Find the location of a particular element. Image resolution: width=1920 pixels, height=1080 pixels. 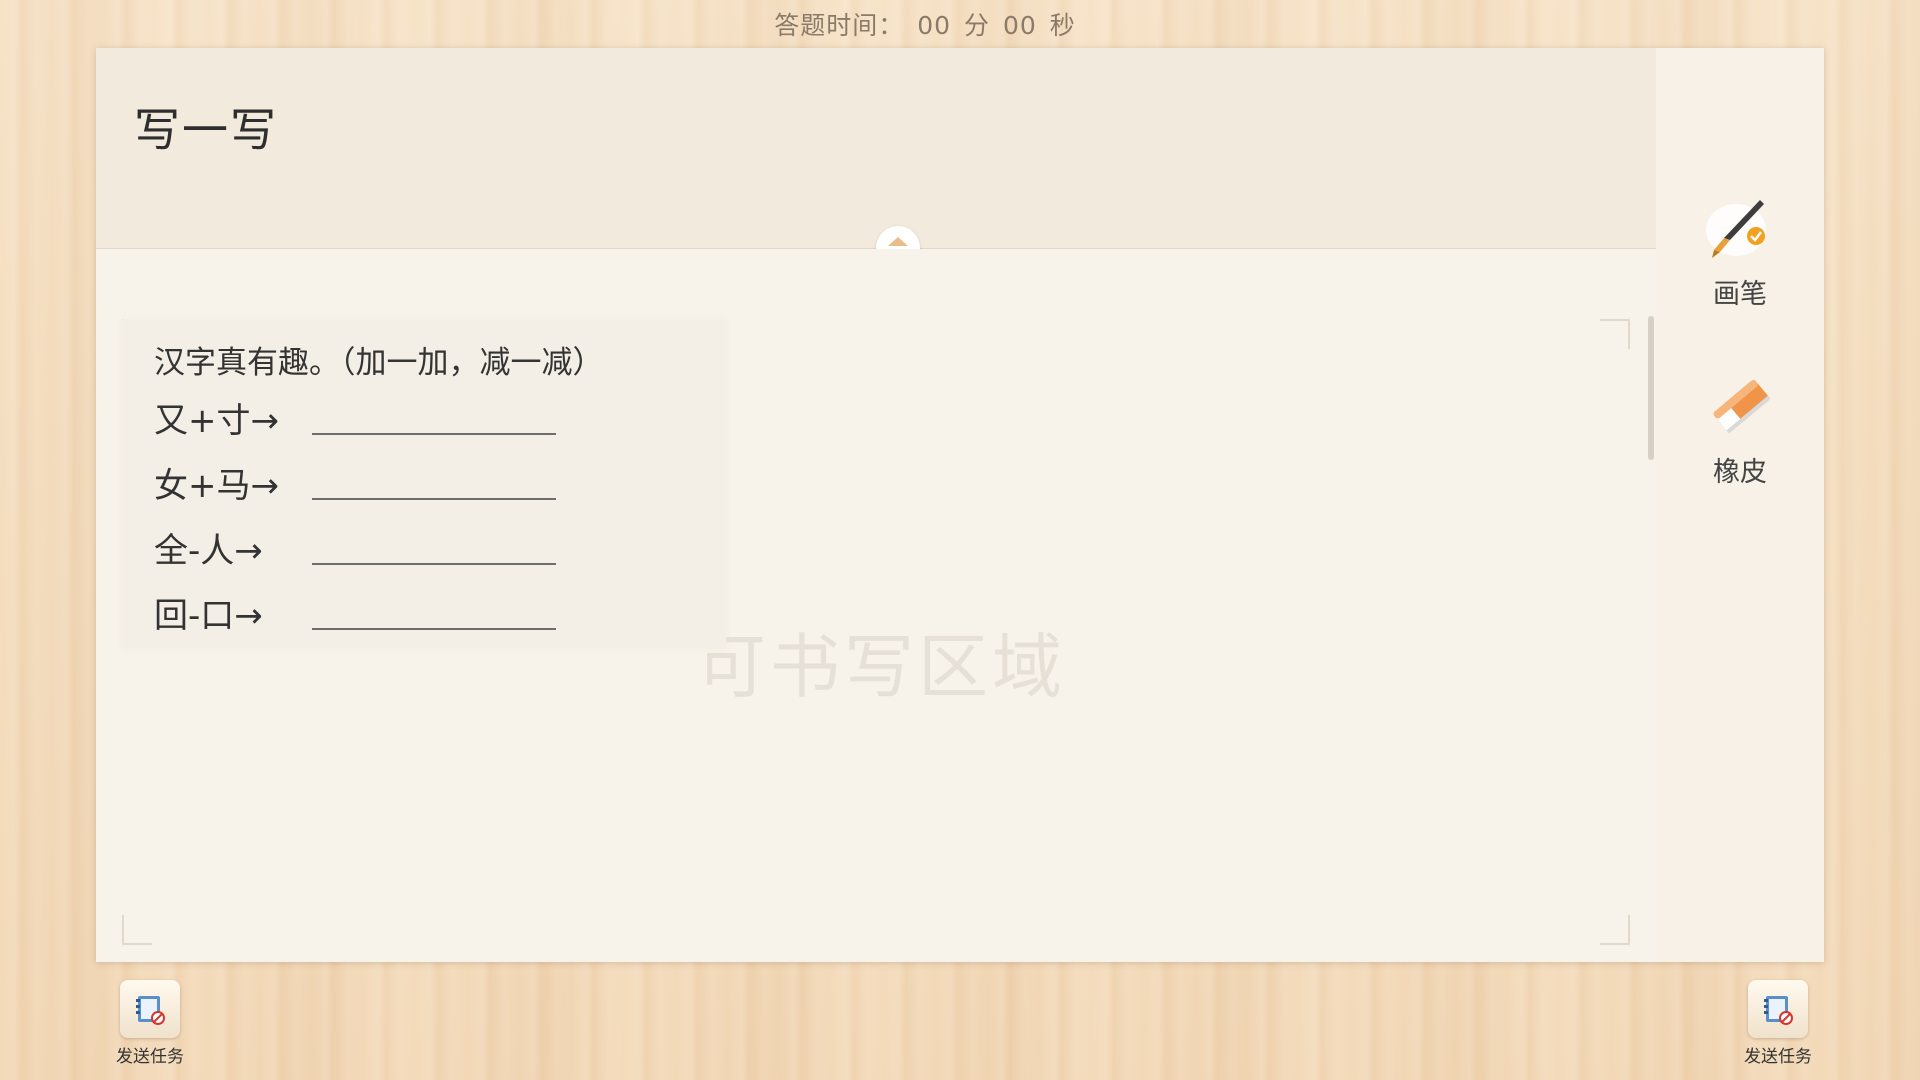

pen-tool-button: 画笔 is located at coordinates (1740, 249).